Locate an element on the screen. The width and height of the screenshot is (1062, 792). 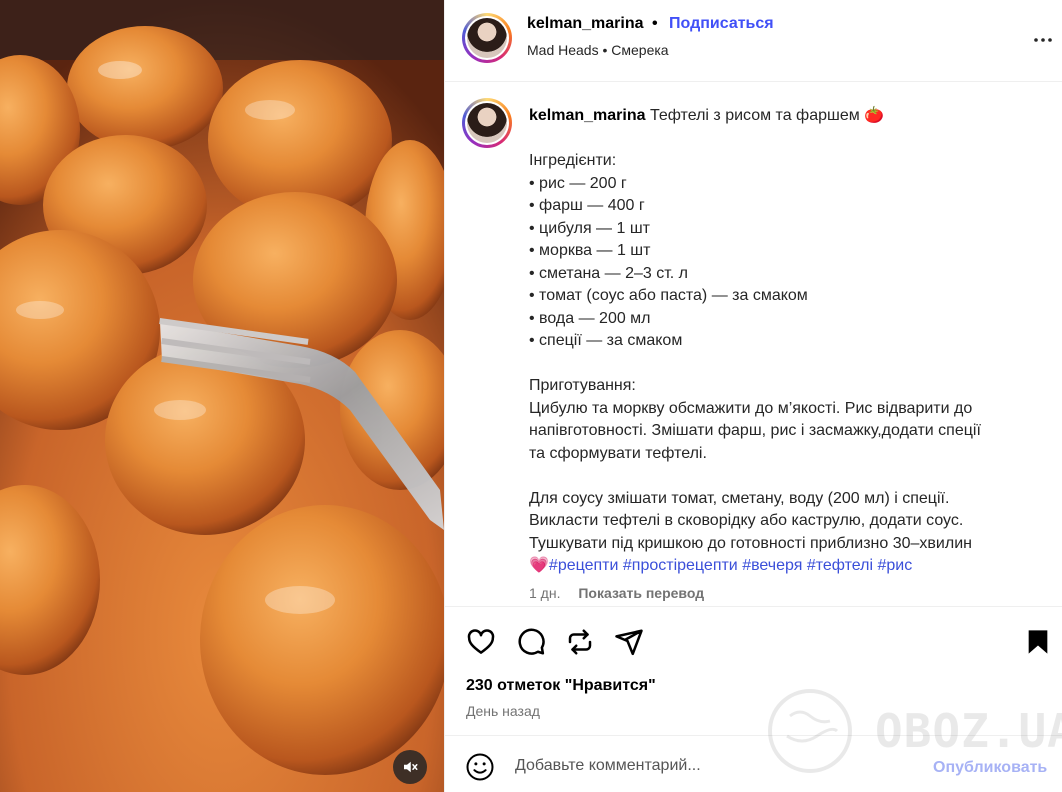
save-button is located at coordinates (1038, 642).